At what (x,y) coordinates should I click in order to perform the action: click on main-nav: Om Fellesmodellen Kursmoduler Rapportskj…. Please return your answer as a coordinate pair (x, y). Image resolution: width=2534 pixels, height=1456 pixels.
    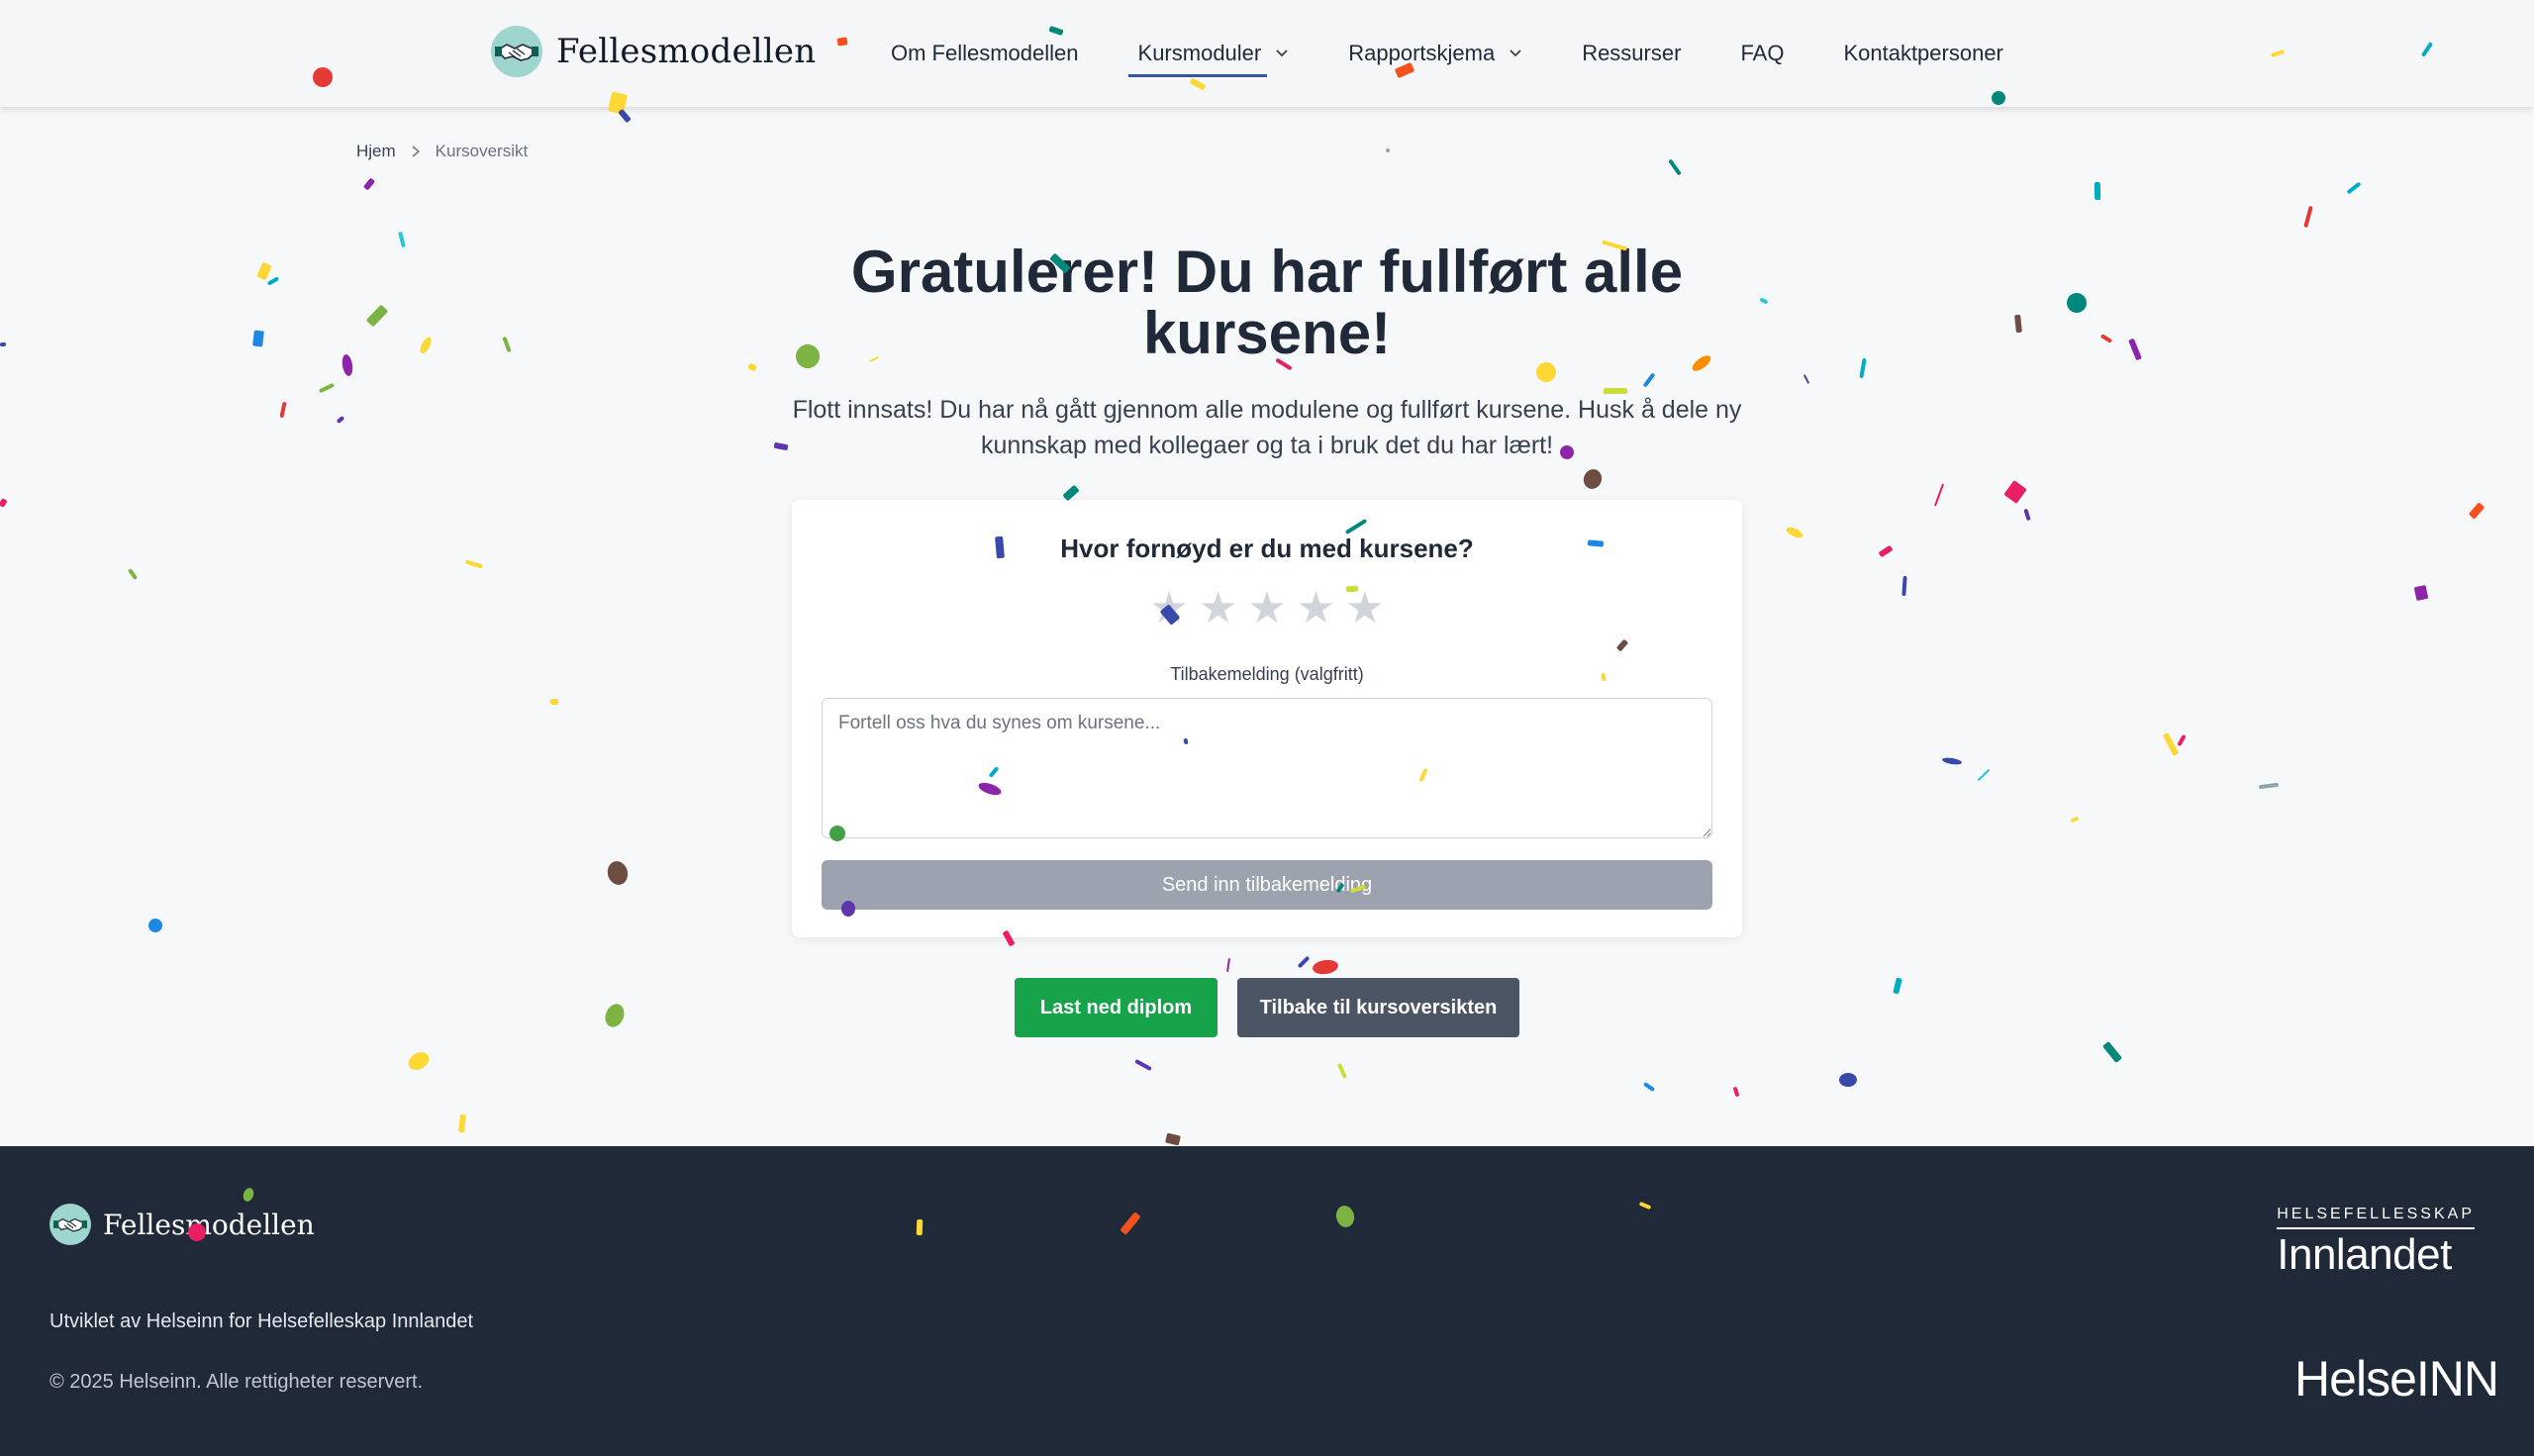
    Looking at the image, I should click on (1477, 54).